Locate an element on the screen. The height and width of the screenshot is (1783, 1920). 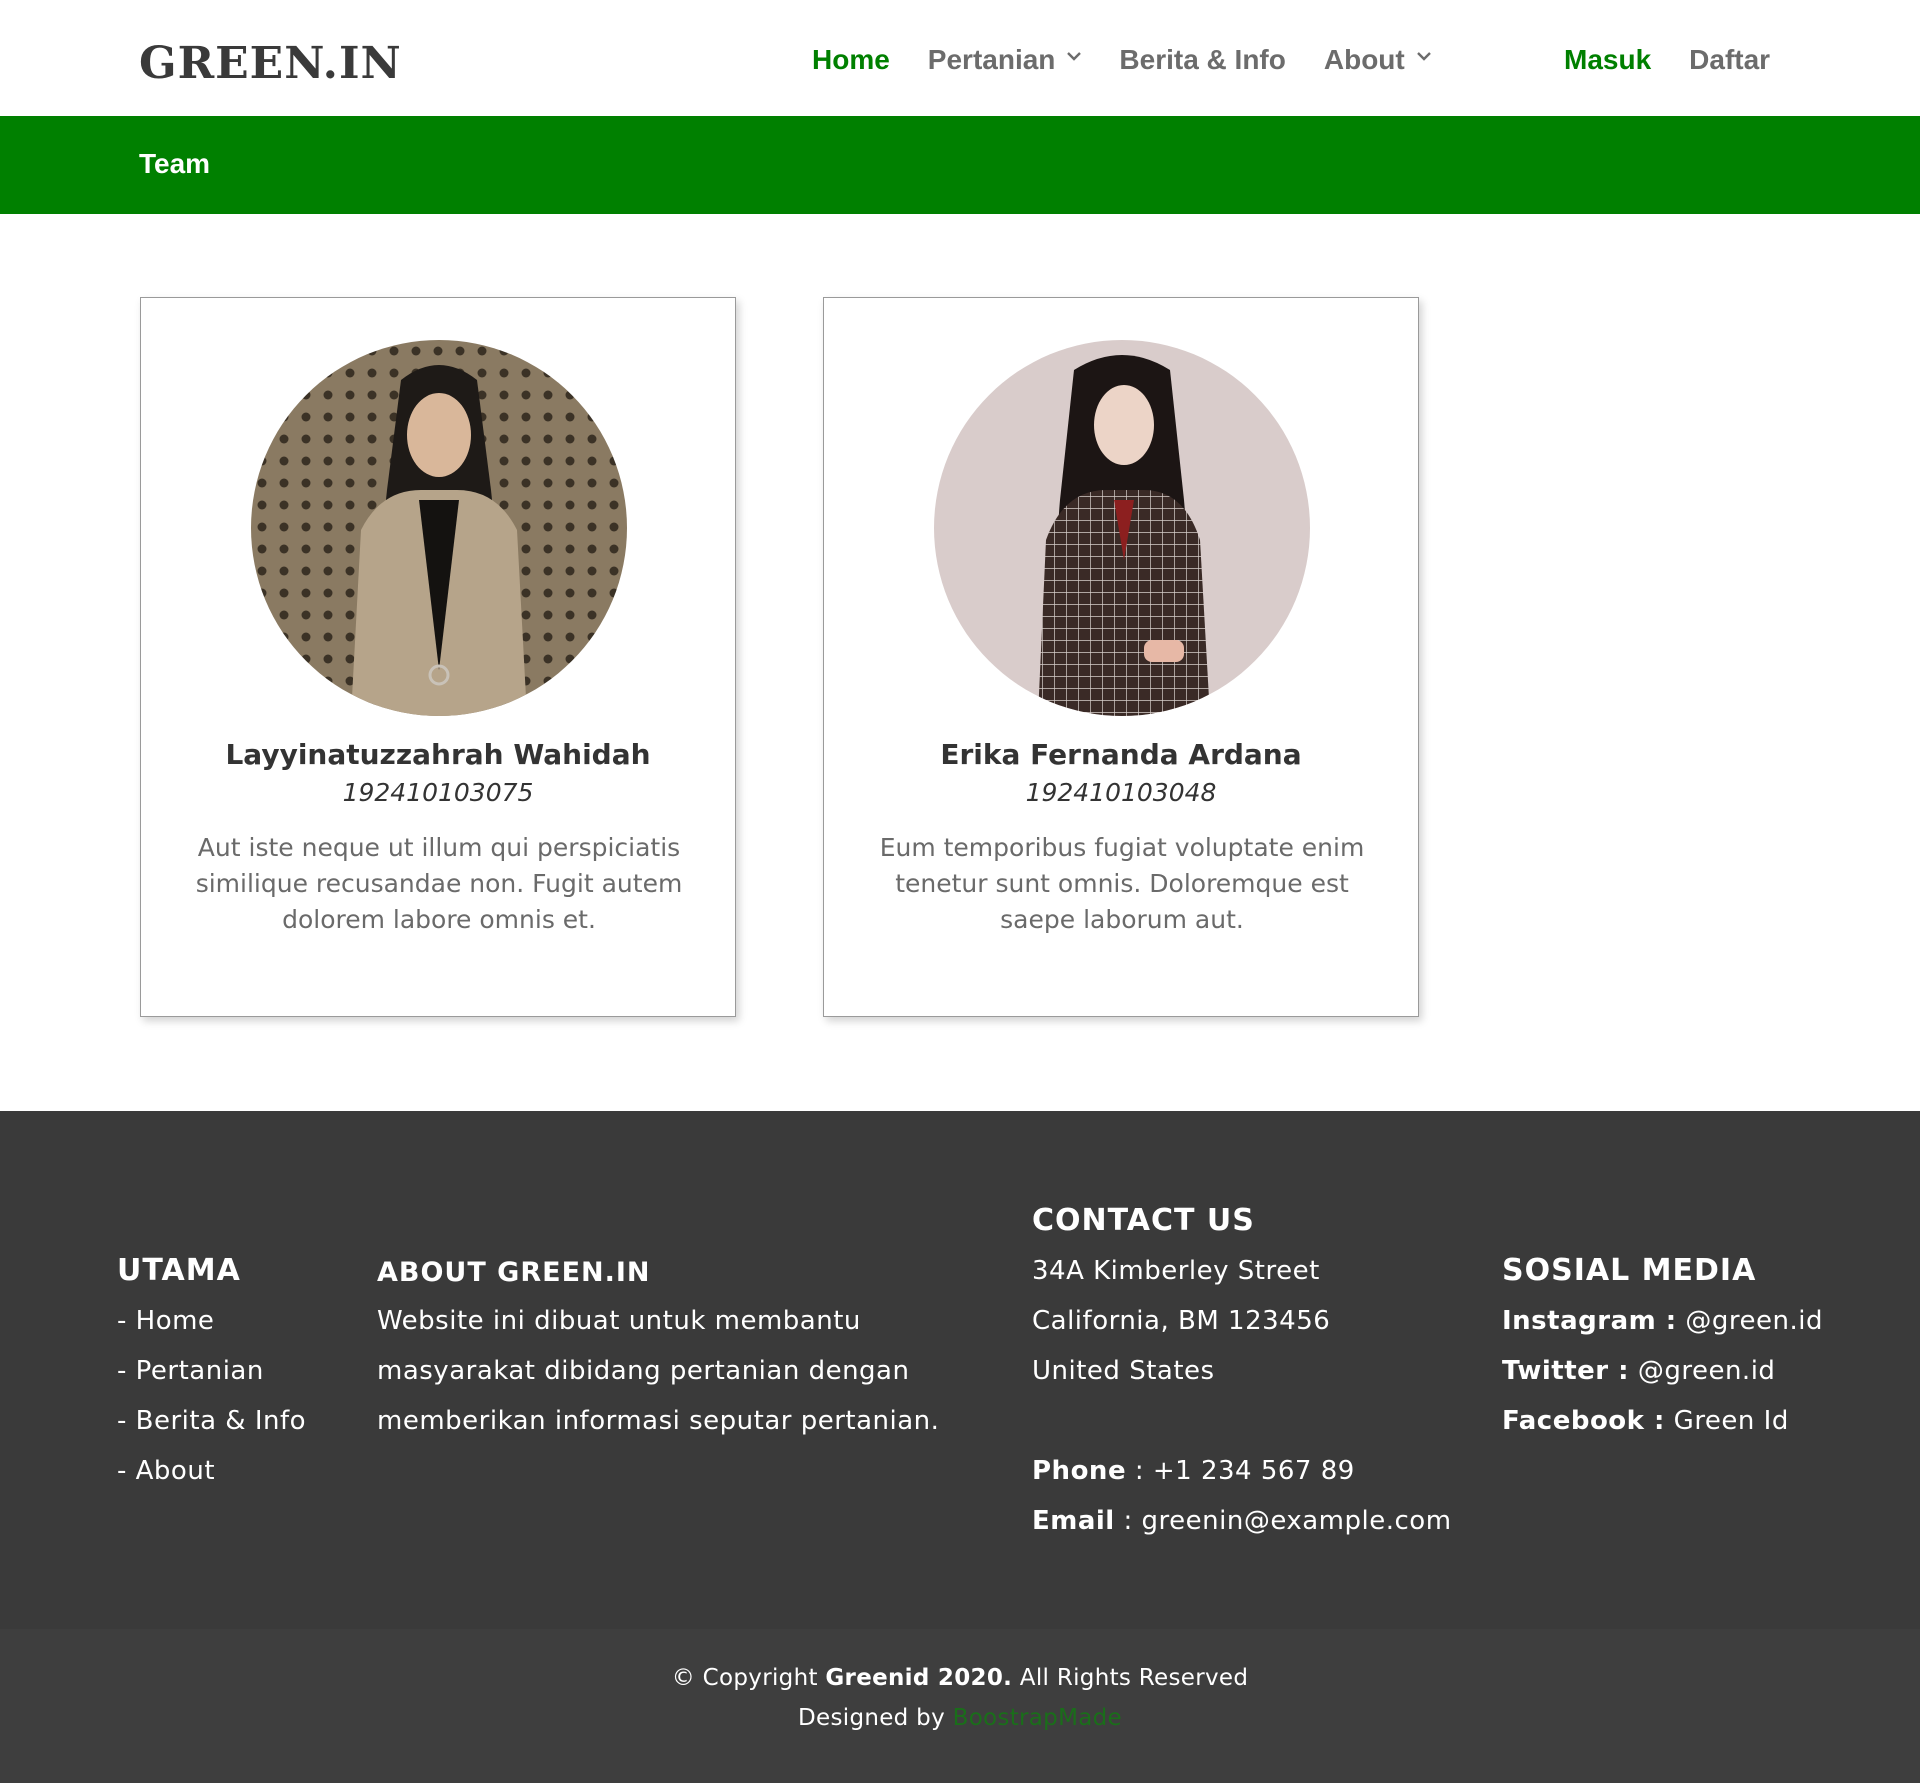
nav-pertanian-label: Pertanian is located at coordinates (991, 59).